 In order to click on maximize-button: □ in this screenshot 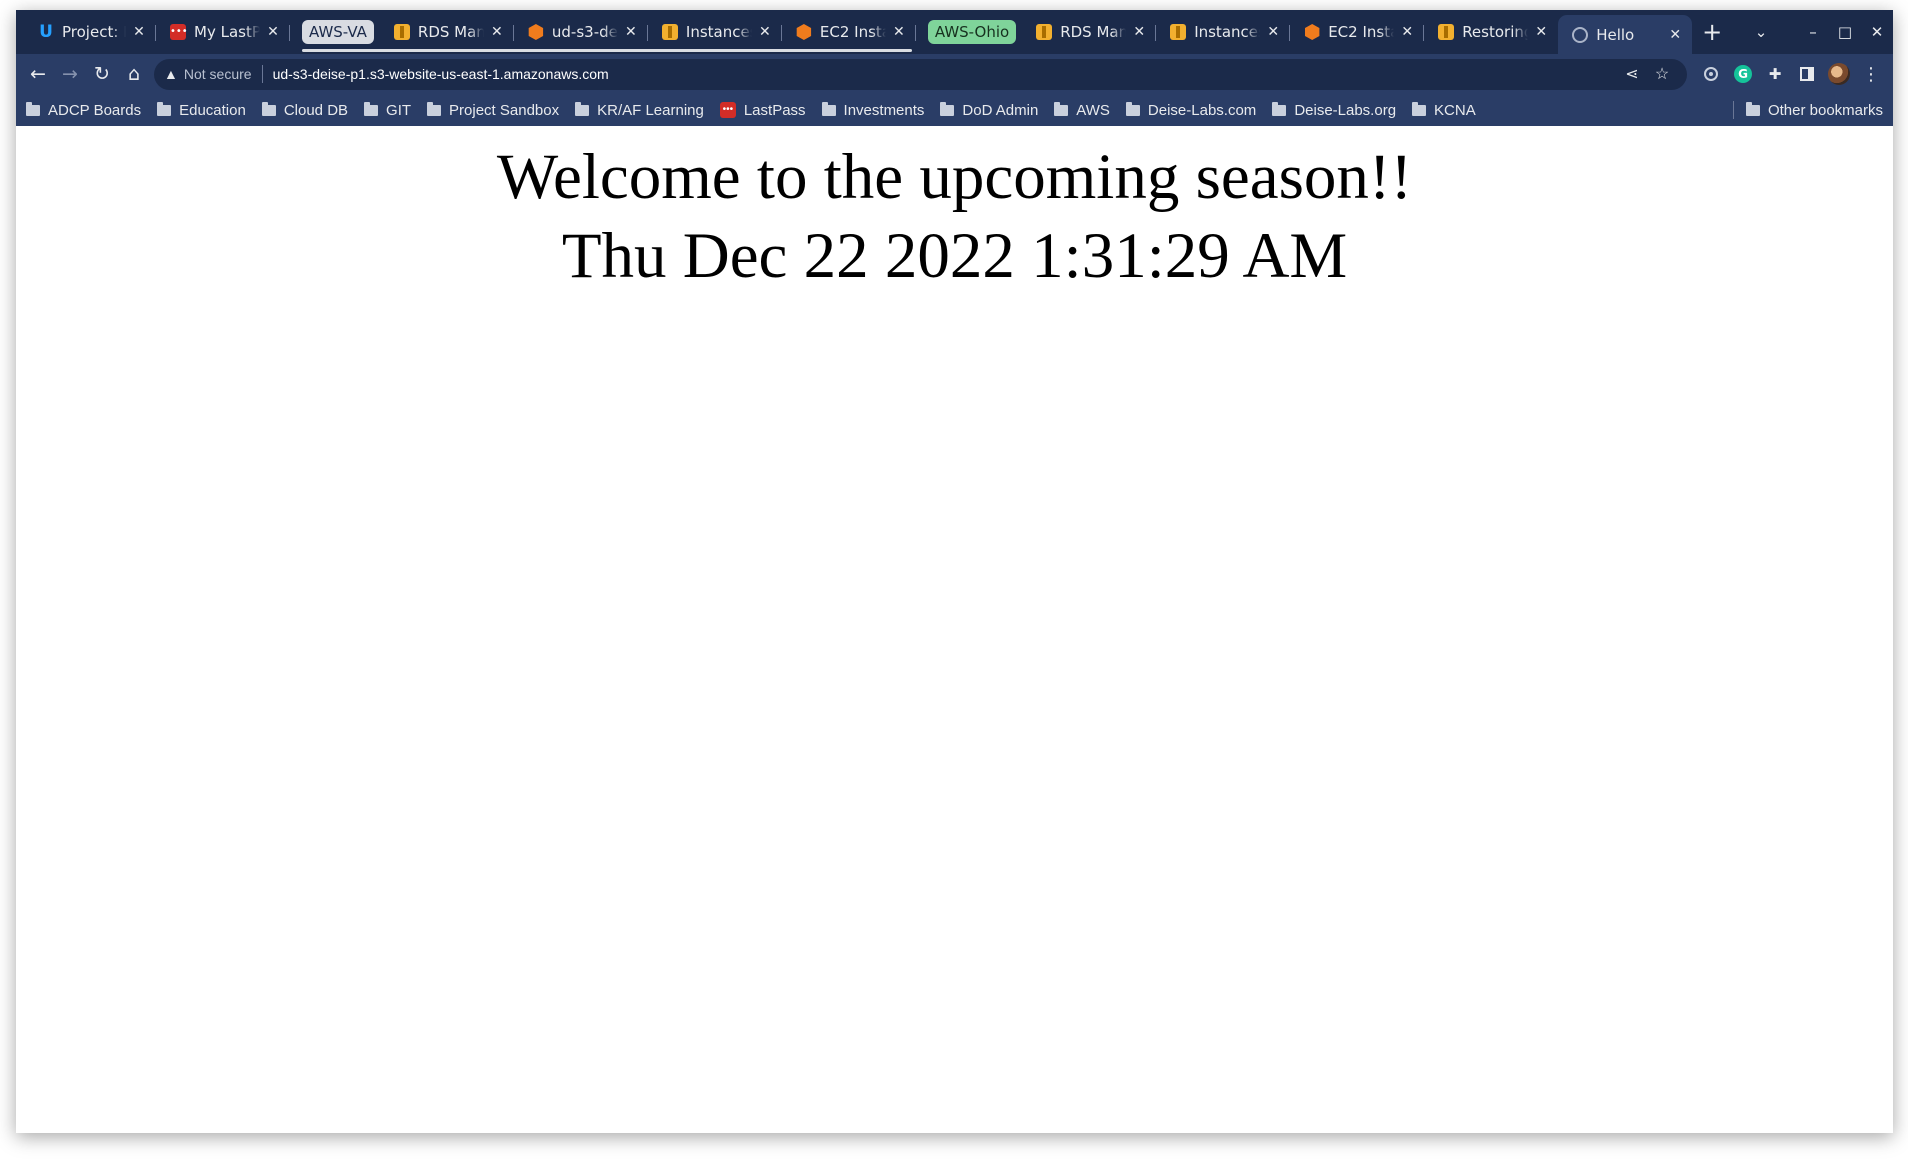, I will do `click(1845, 32)`.